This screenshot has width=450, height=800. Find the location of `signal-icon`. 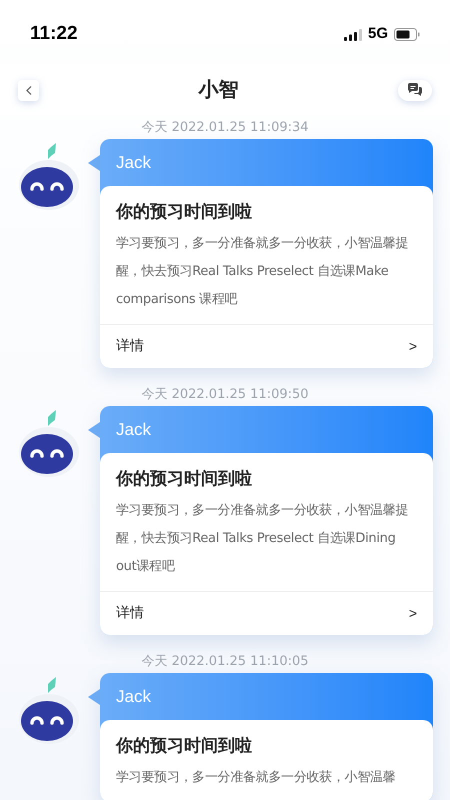

signal-icon is located at coordinates (353, 34).